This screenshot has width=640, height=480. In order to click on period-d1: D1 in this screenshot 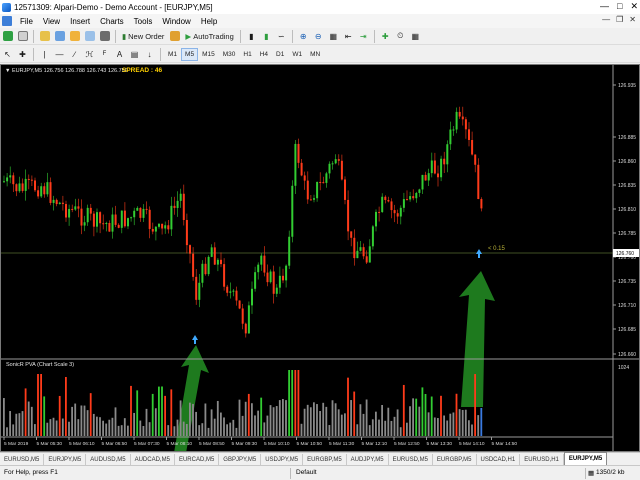, I will do `click(280, 54)`.